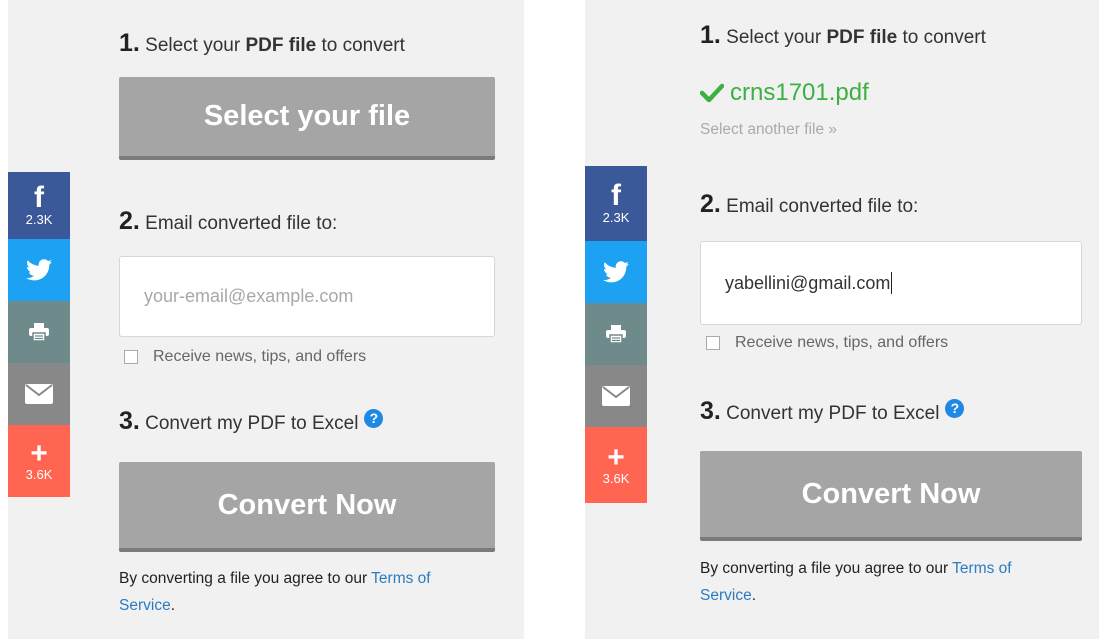 This screenshot has width=1107, height=639. I want to click on email-input: yabellini@gmail.com, so click(891, 283).